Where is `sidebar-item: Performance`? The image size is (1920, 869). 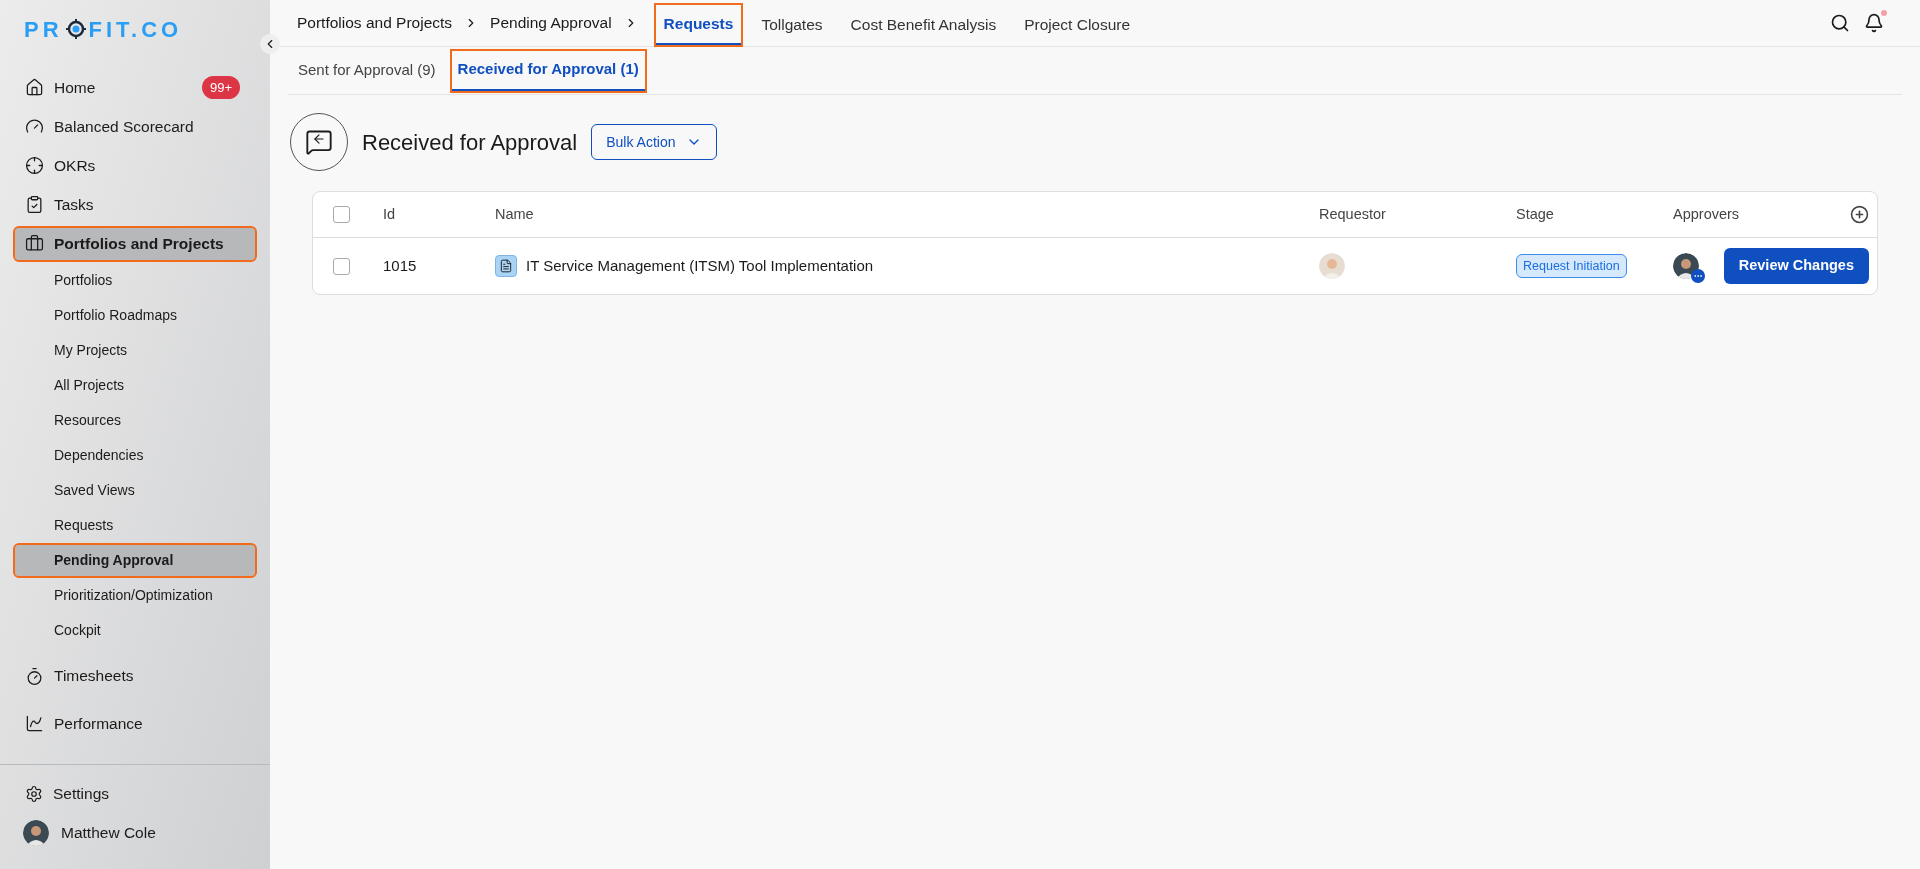 sidebar-item: Performance is located at coordinates (135, 723).